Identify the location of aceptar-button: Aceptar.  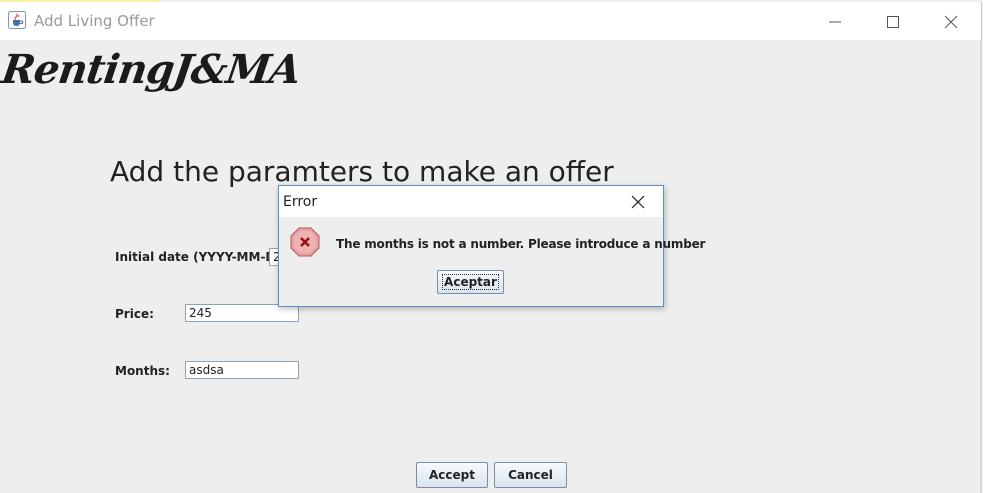
(470, 282).